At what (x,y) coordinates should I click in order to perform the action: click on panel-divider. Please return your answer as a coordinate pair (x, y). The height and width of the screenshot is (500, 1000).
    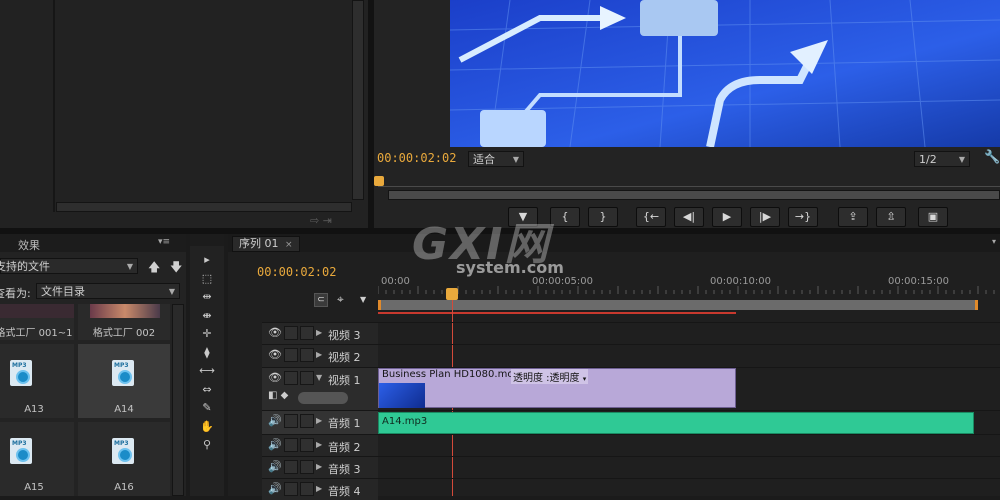
    Looking at the image, I should click on (54, 106).